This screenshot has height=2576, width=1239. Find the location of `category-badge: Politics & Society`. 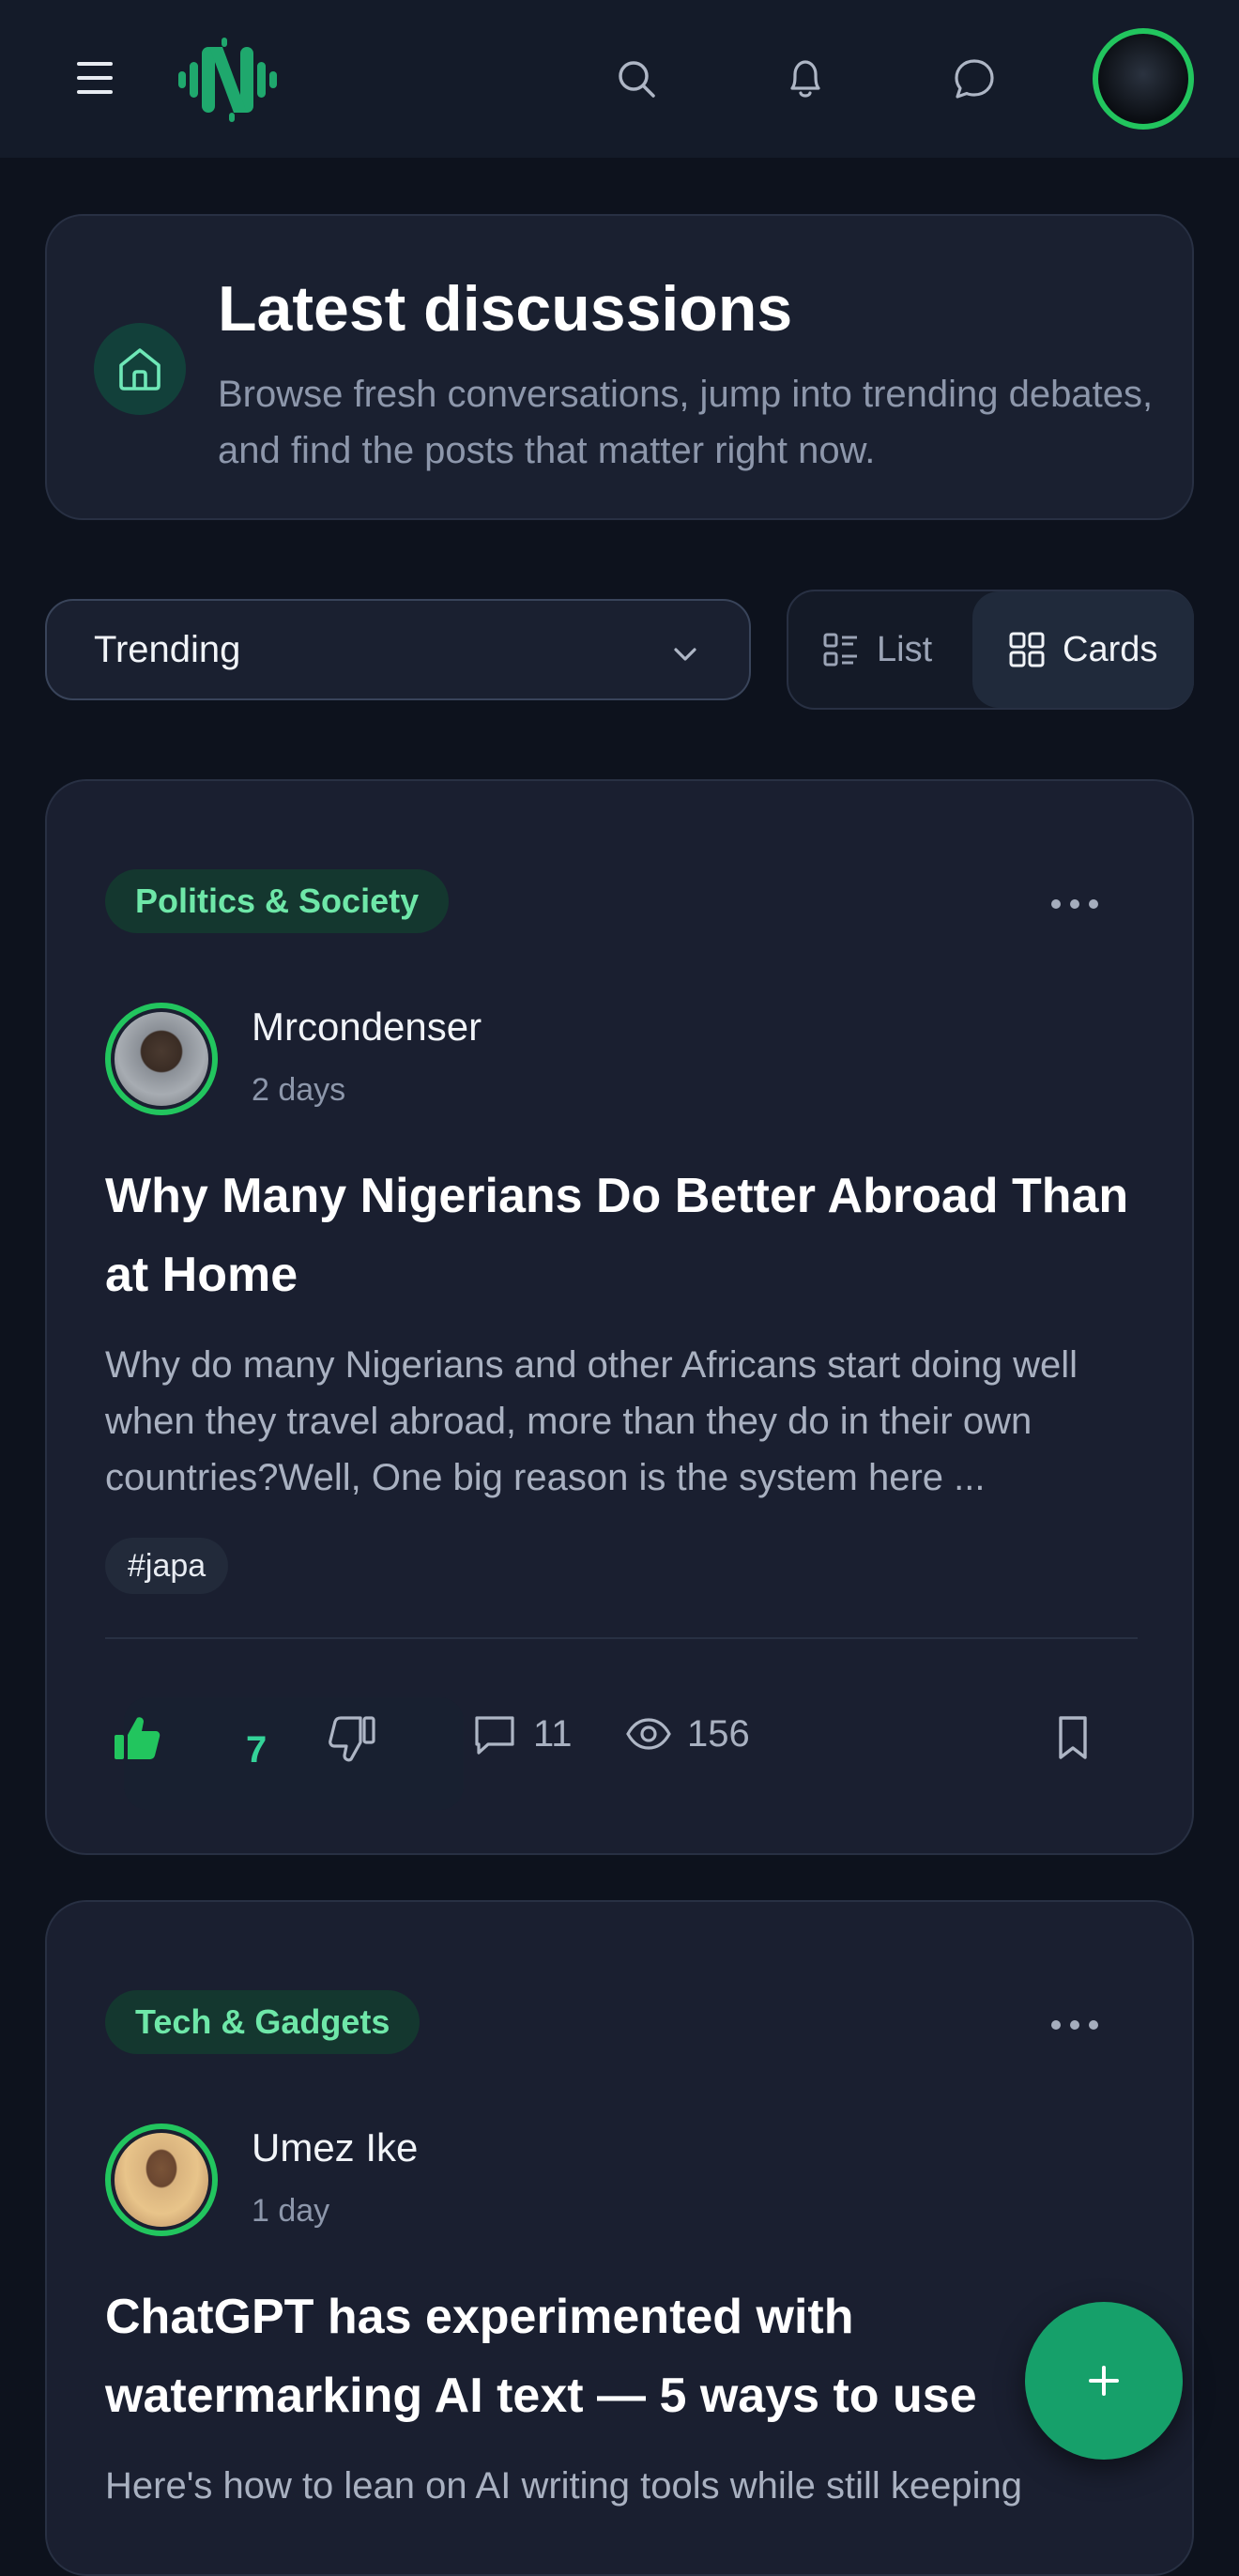

category-badge: Politics & Society is located at coordinates (277, 901).